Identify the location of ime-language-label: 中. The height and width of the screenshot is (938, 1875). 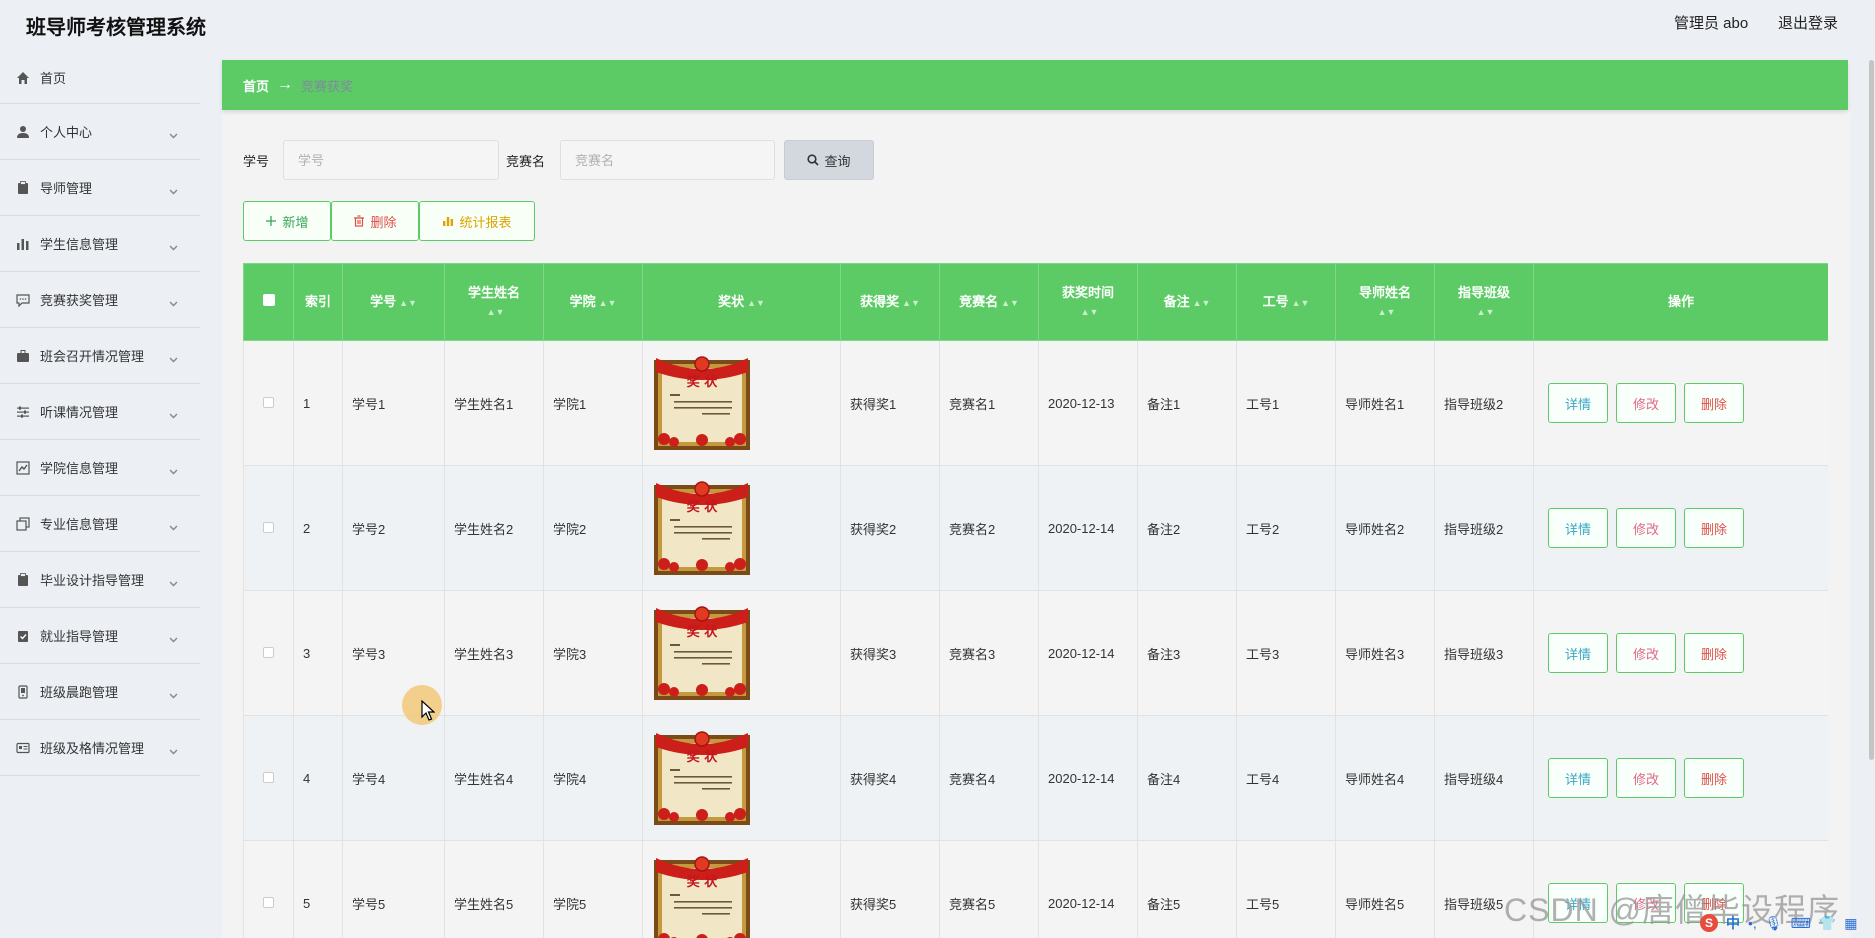
(1733, 923).